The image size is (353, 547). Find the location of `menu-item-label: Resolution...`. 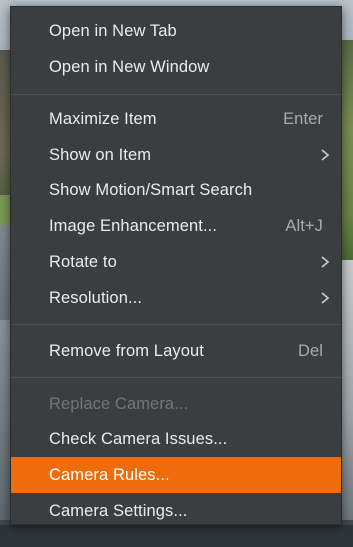

menu-item-label: Resolution... is located at coordinates (96, 297).